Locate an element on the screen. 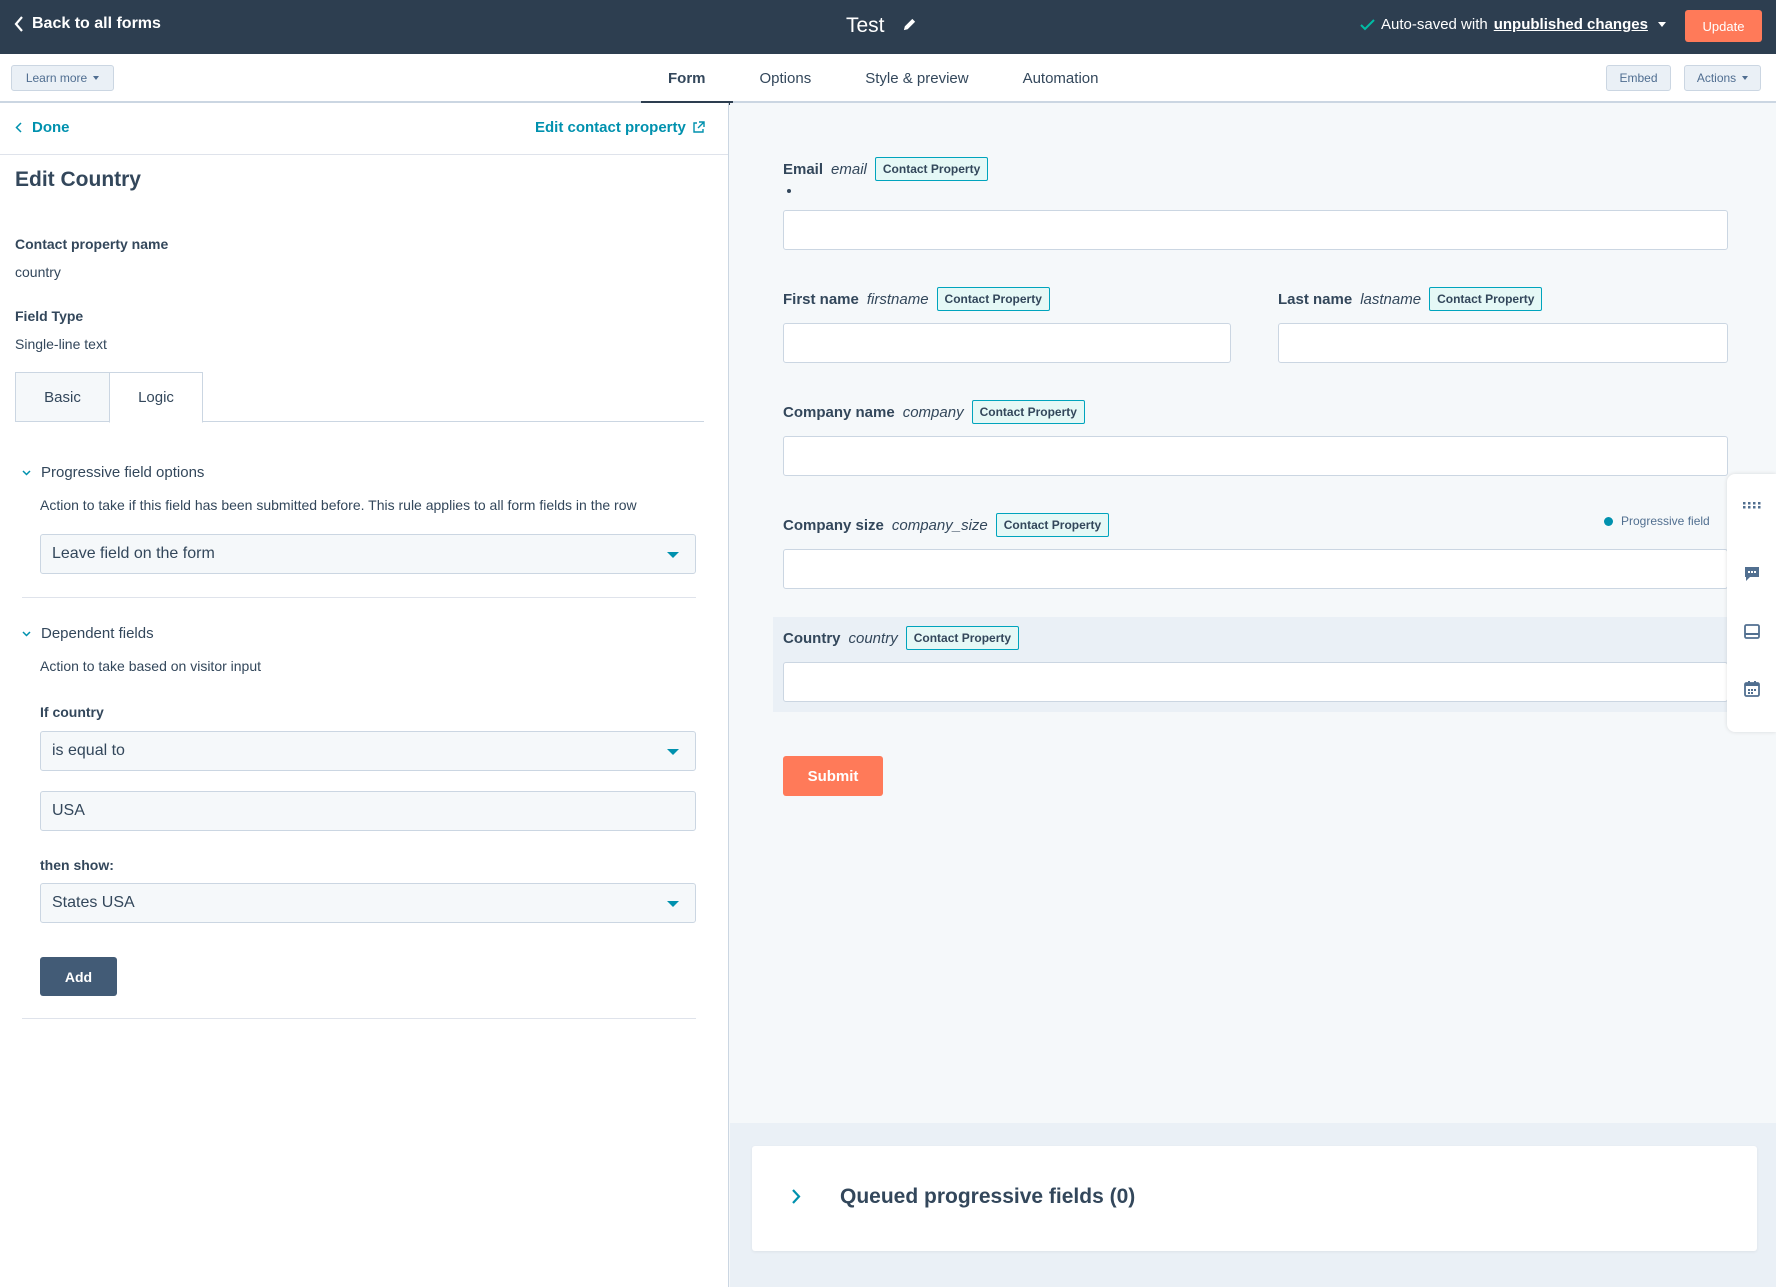  progressive-field-indicator: Progressive field is located at coordinates (1657, 521).